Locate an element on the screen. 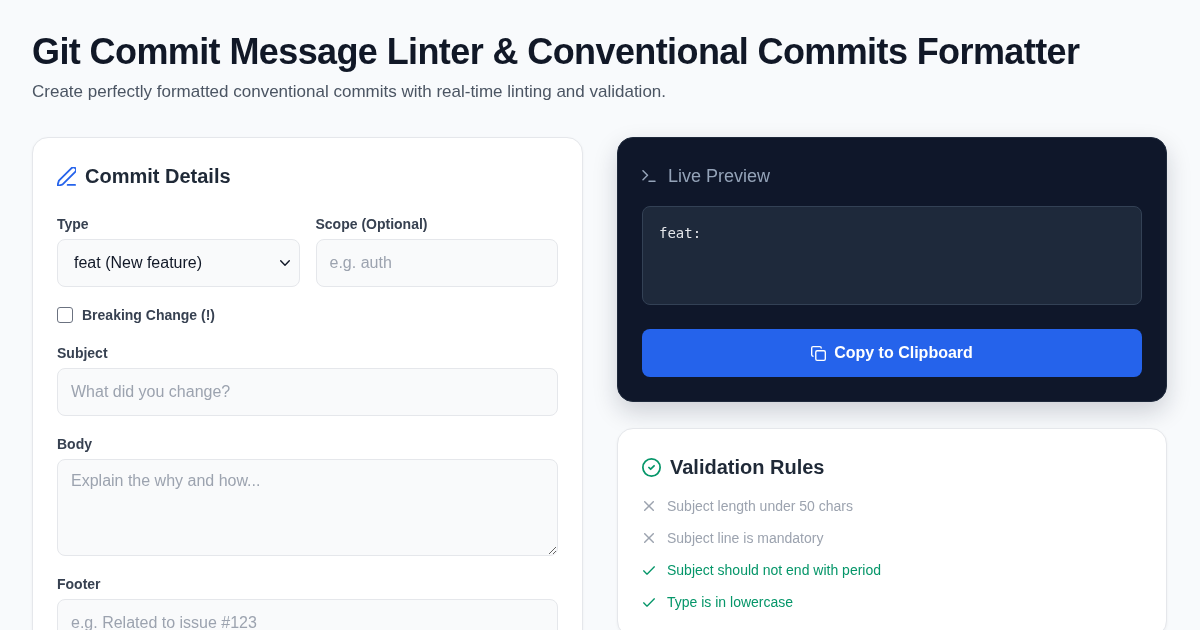 The height and width of the screenshot is (630, 1200). commit-preview-output: feat: is located at coordinates (892, 255).